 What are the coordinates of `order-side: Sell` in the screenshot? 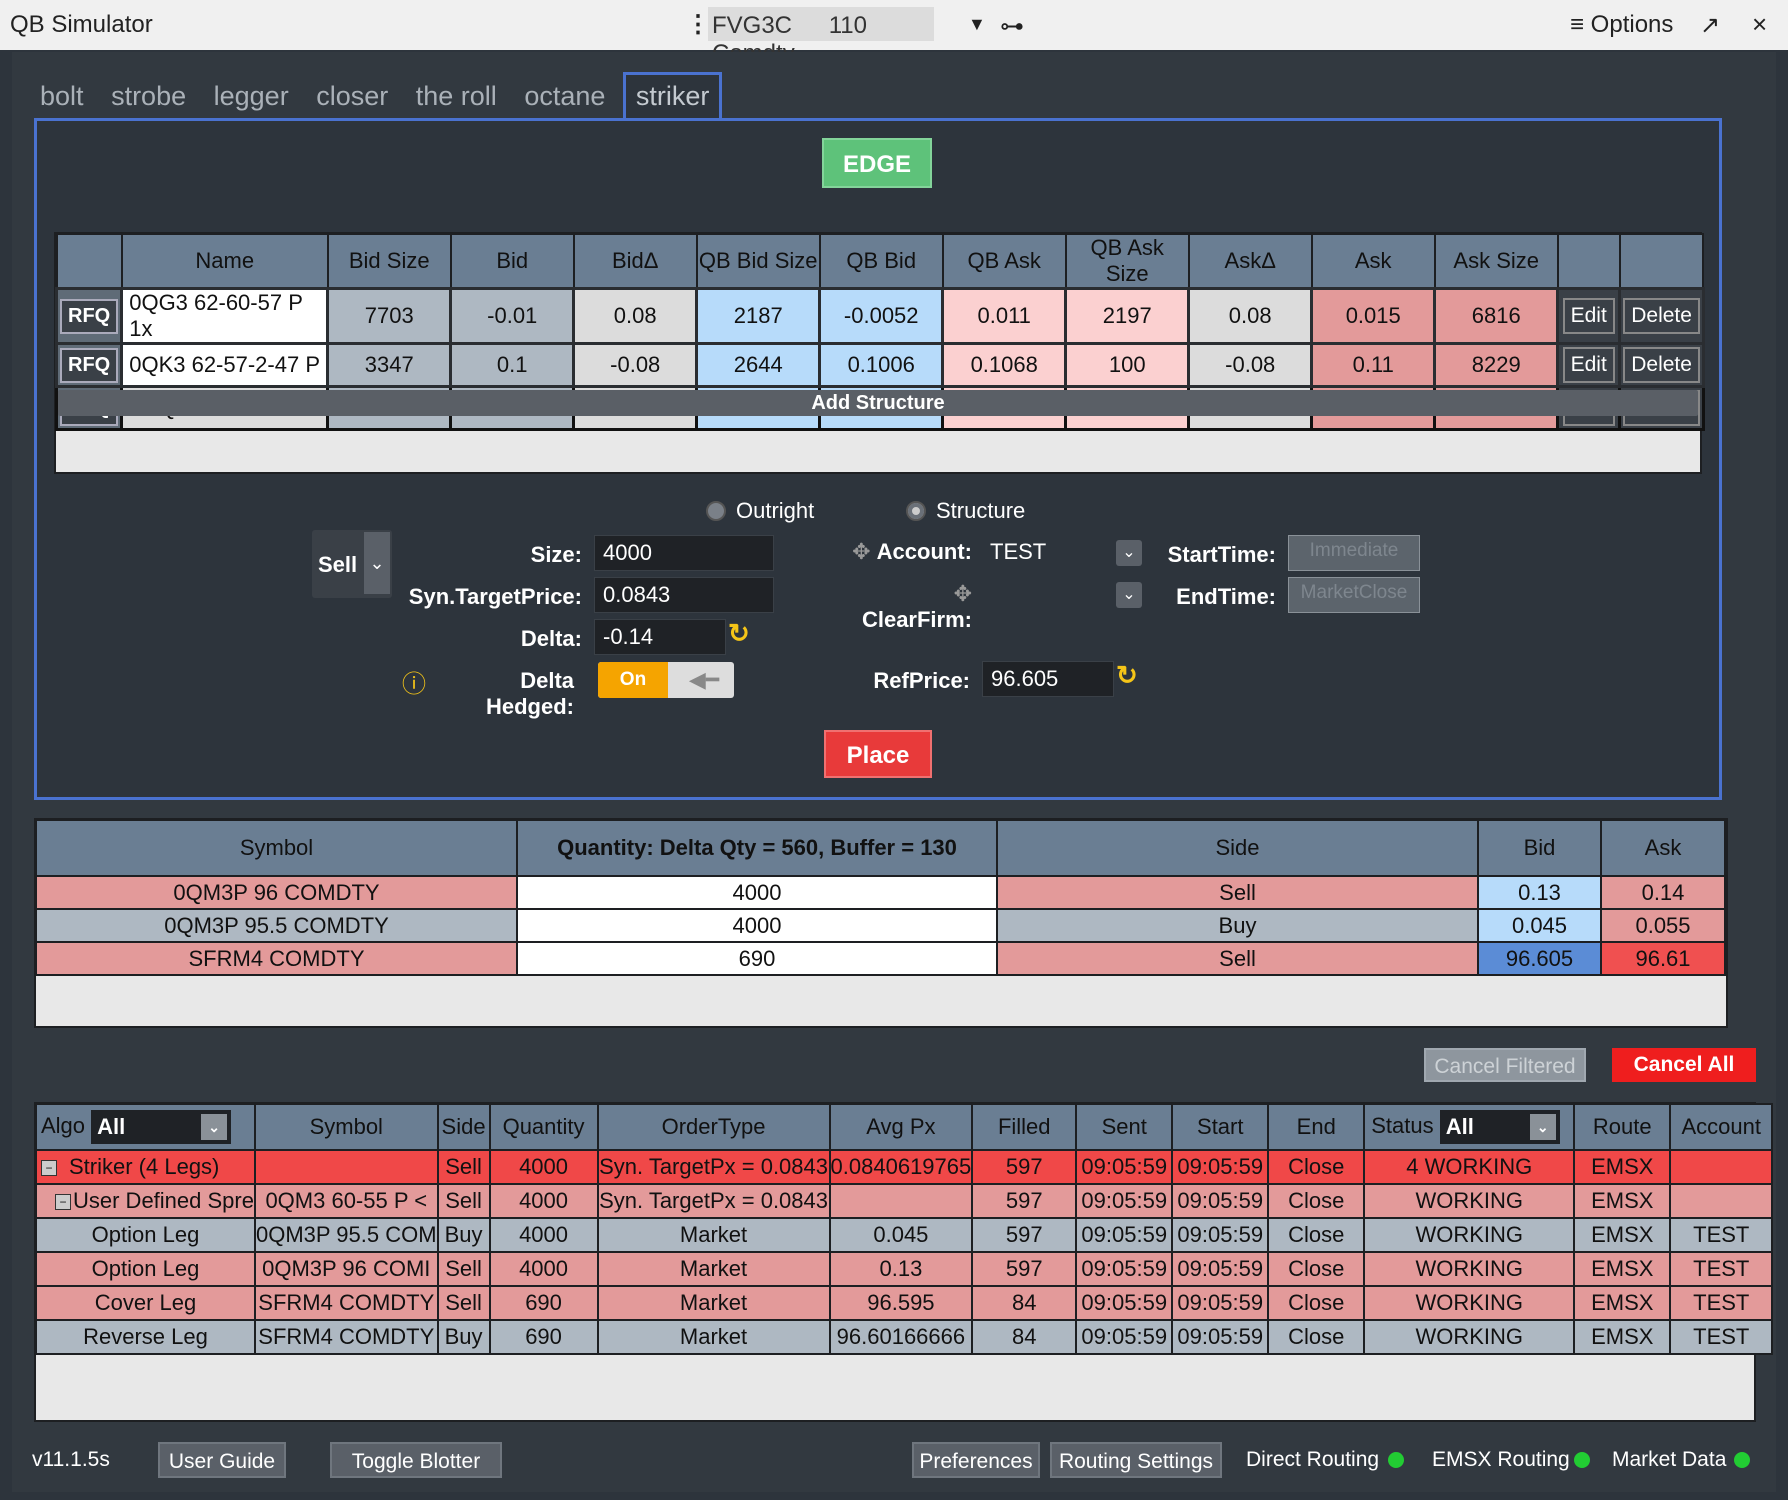 It's located at (463, 1167).